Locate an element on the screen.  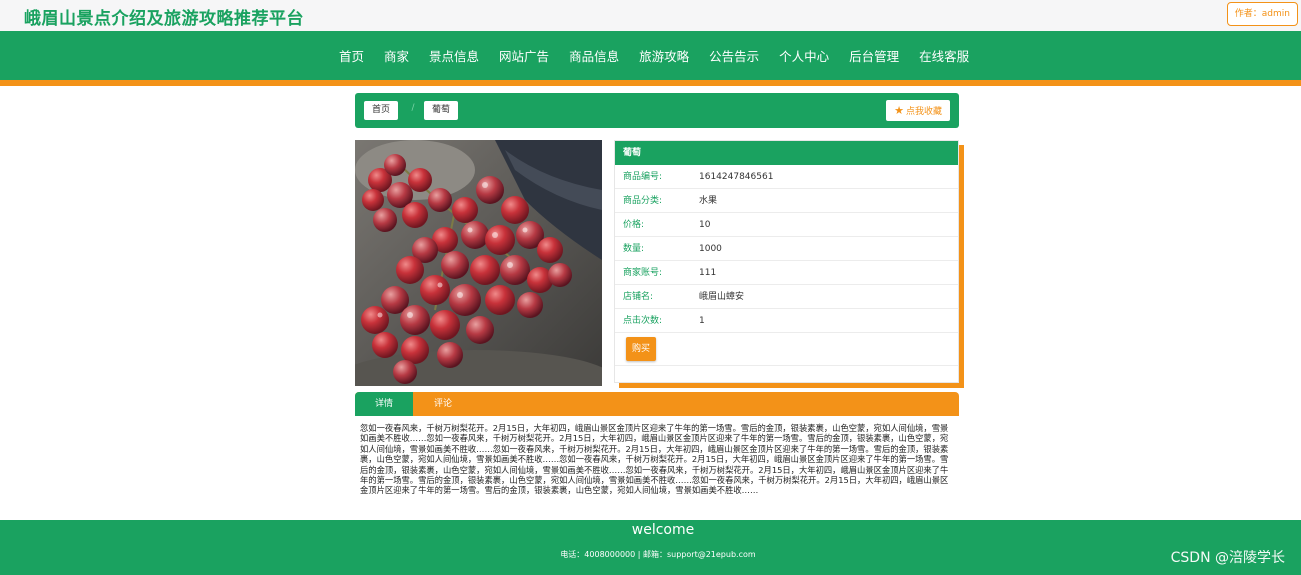
nav-item-ads: 网站广告 is located at coordinates (524, 55).